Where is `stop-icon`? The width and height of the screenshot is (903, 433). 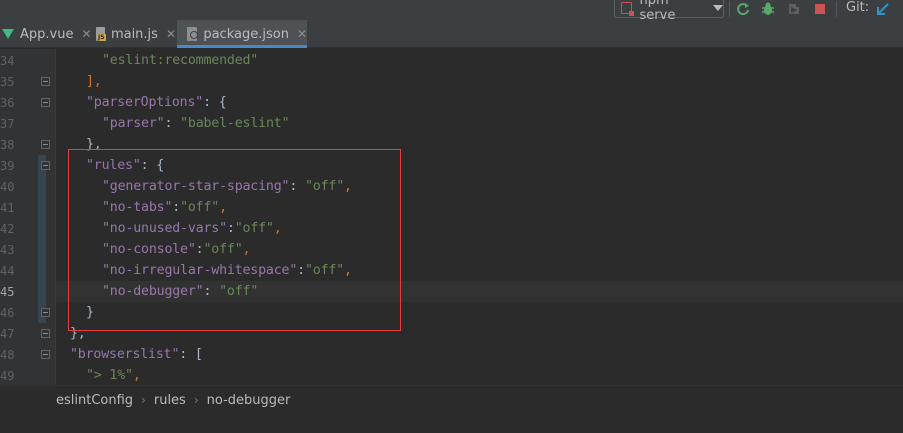 stop-icon is located at coordinates (820, 9).